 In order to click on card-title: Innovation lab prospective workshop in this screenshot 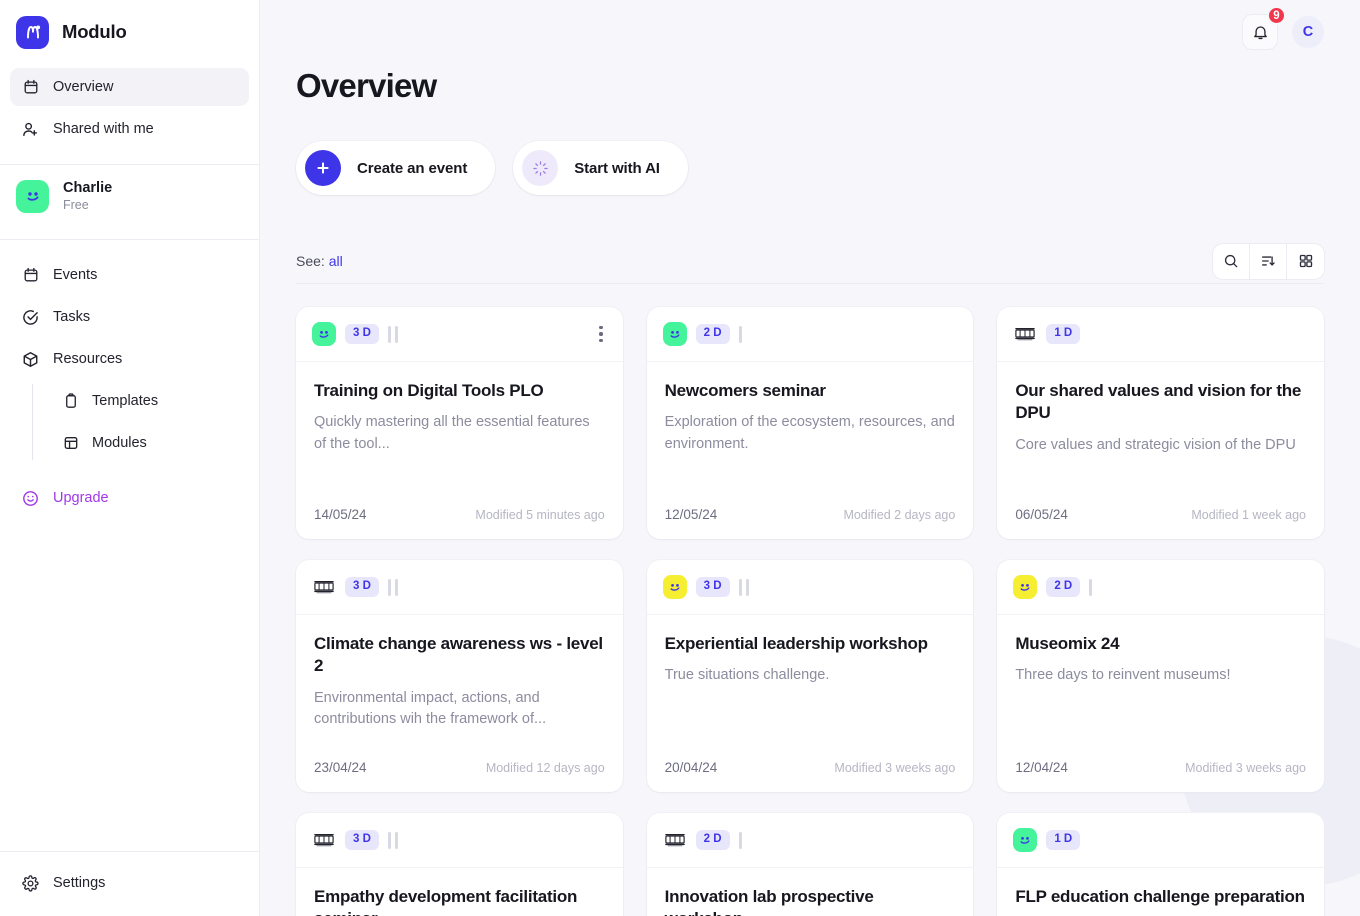, I will do `click(769, 901)`.